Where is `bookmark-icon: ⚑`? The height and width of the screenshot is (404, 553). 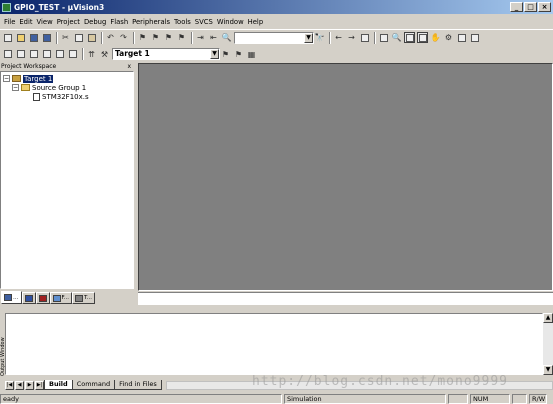 bookmark-icon: ⚑ is located at coordinates (142, 37).